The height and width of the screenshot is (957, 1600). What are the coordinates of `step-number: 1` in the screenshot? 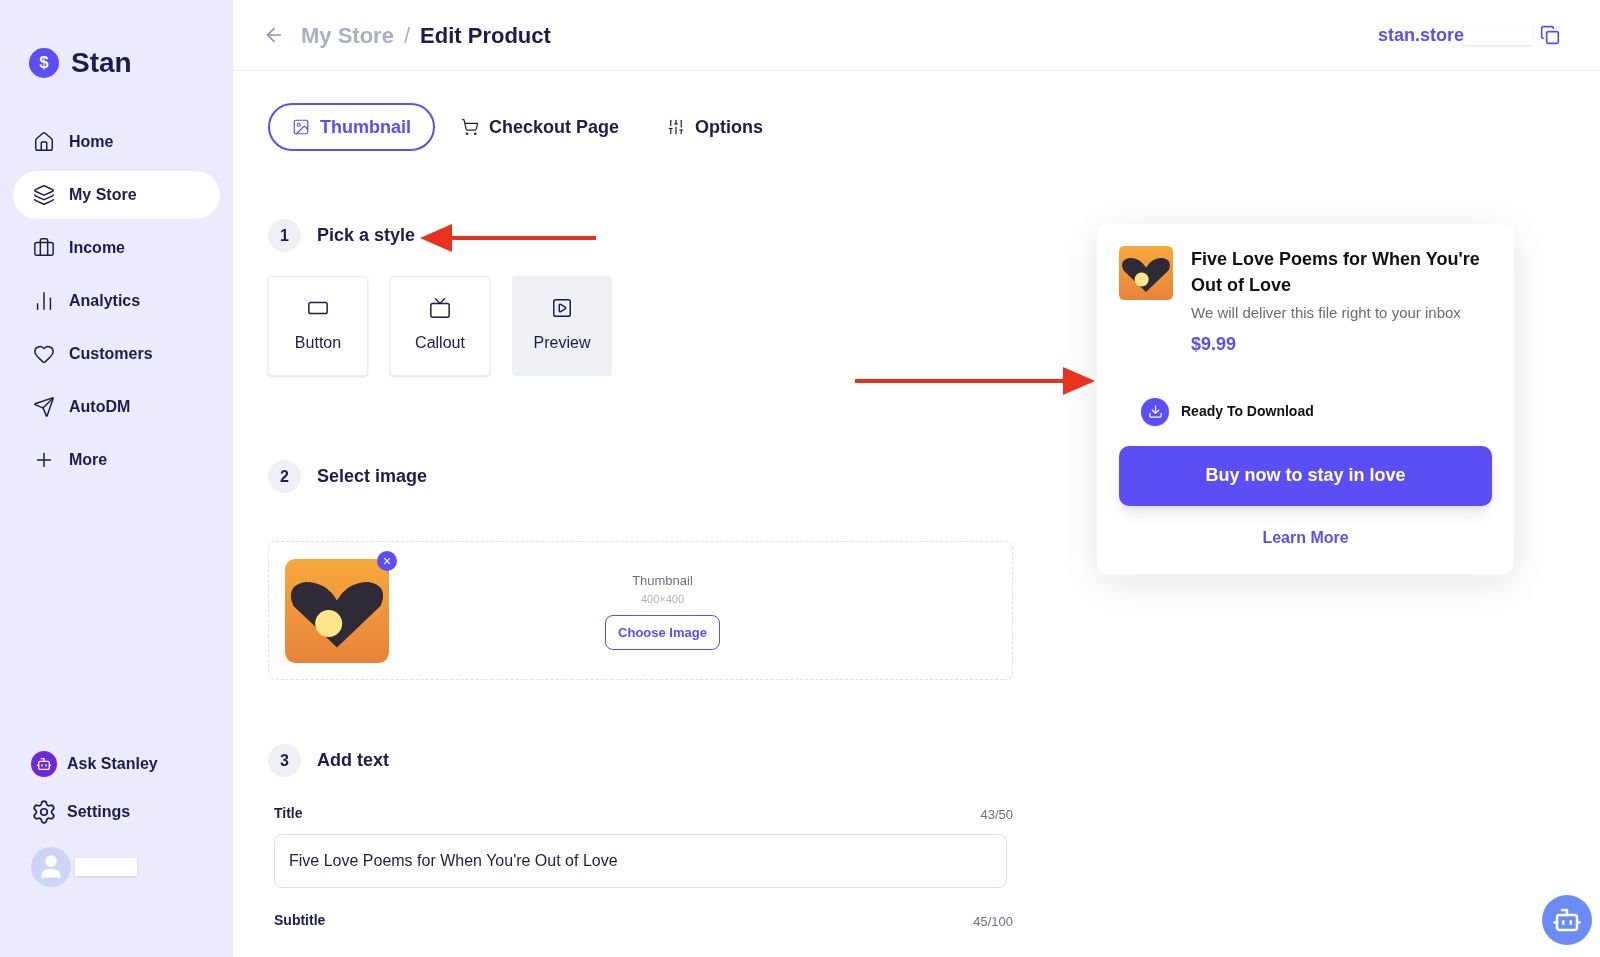 It's located at (284, 235).